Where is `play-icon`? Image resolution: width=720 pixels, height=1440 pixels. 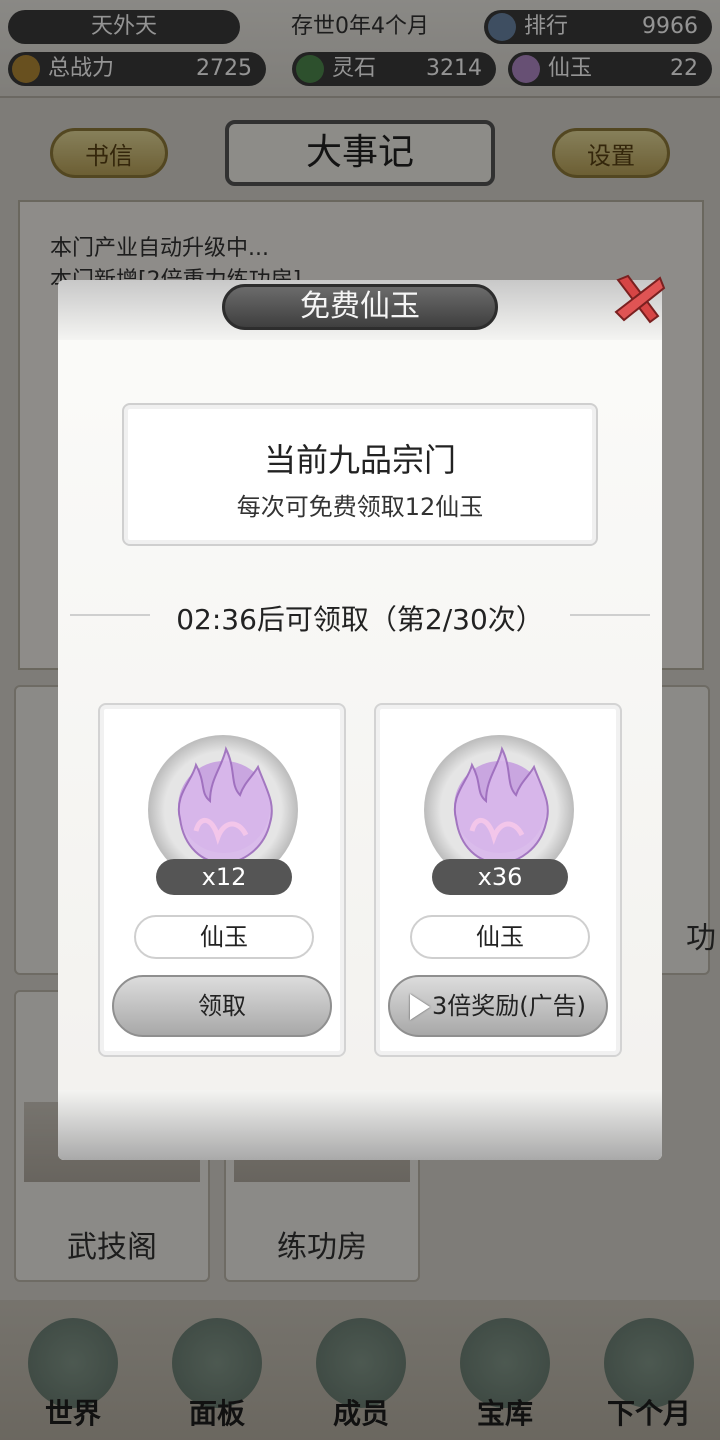
play-icon is located at coordinates (420, 1007).